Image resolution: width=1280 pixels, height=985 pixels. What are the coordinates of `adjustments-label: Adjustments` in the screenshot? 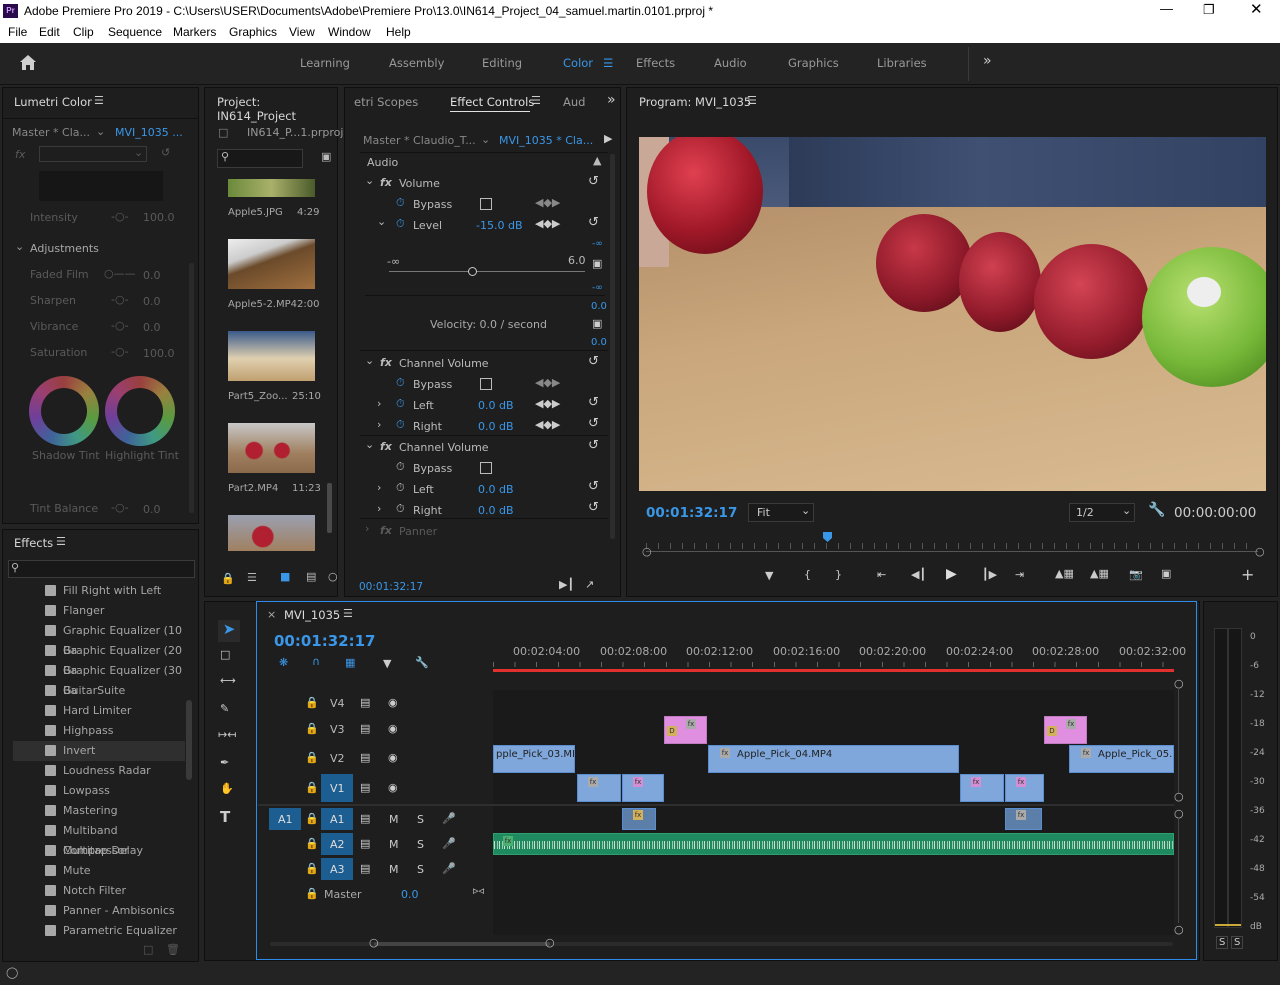 It's located at (64, 248).